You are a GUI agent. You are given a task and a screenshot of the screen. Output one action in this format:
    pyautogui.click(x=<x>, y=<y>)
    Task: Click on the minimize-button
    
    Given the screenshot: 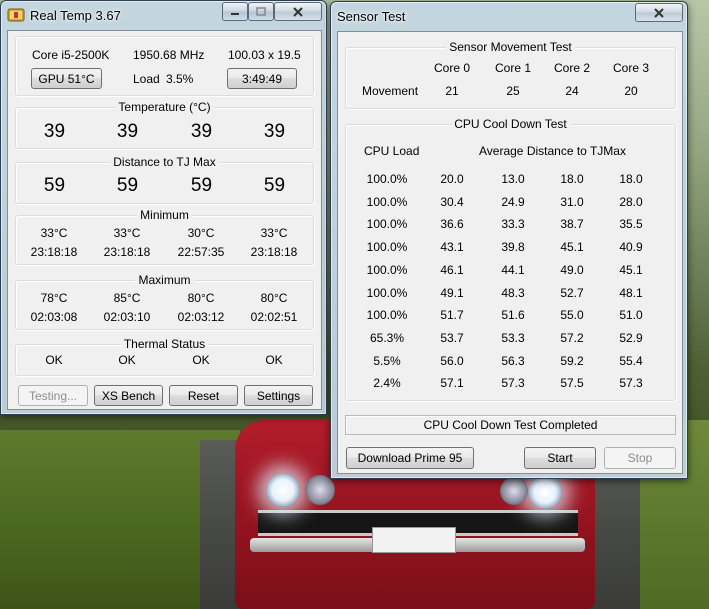 What is the action you would take?
    pyautogui.click(x=235, y=11)
    